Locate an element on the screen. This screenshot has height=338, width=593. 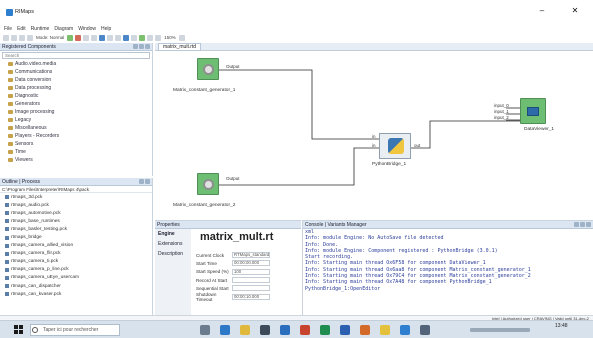
viewer-port-1-label: input_1 is located at coordinates (501, 111).